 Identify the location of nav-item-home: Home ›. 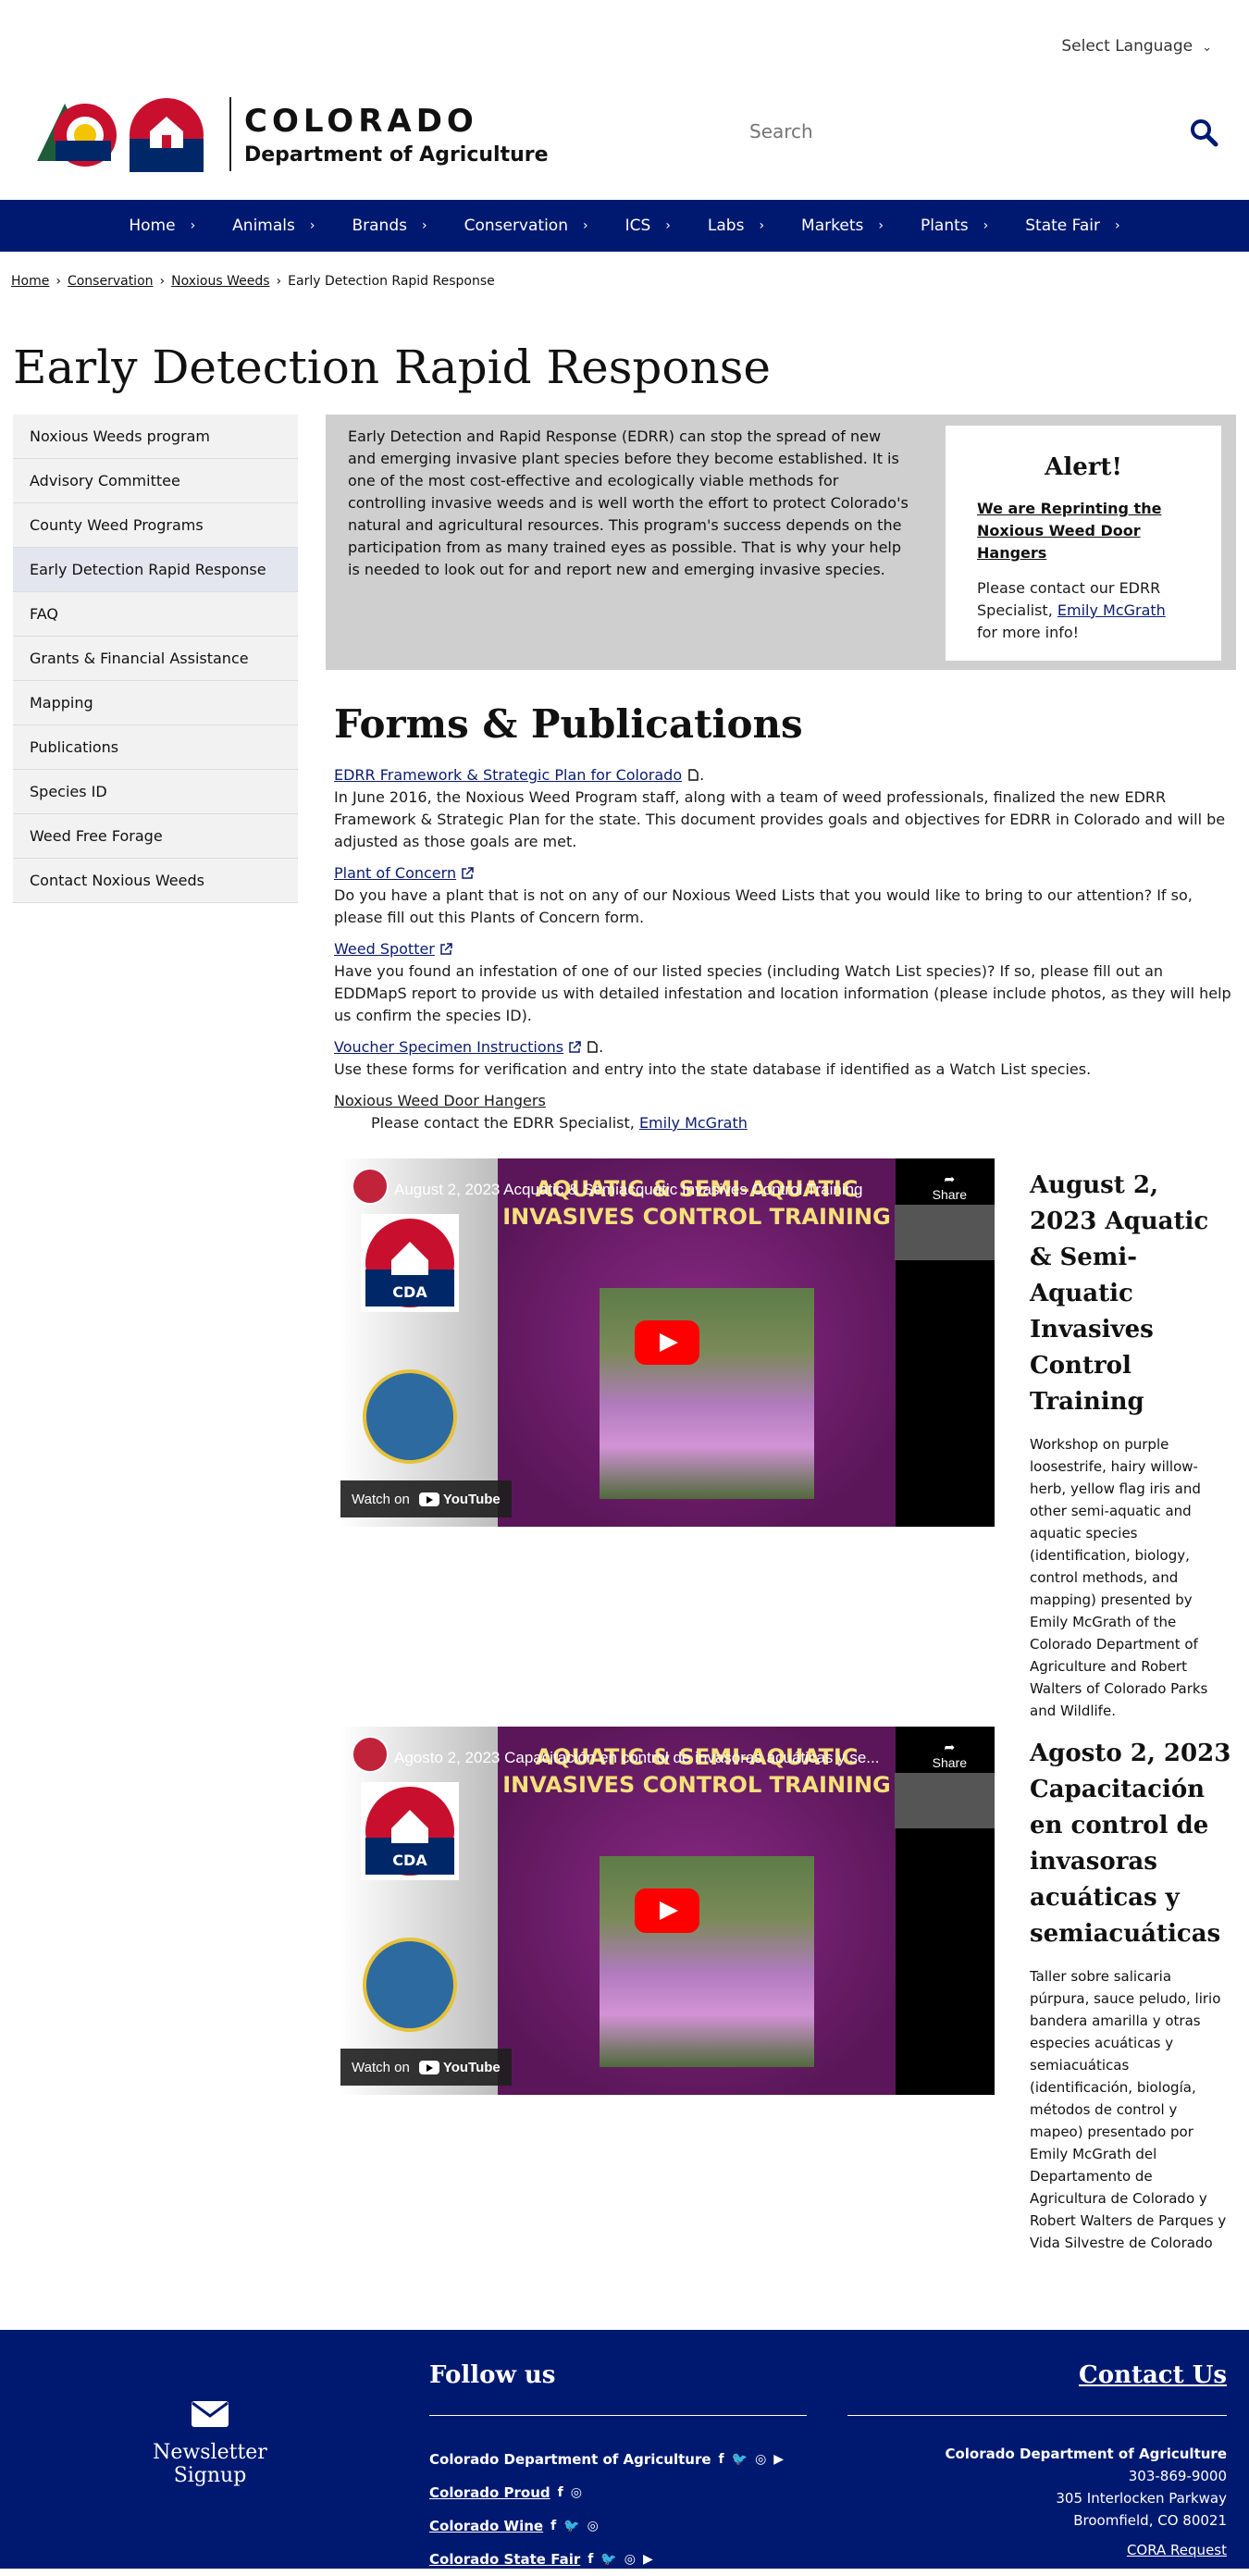
(162, 226).